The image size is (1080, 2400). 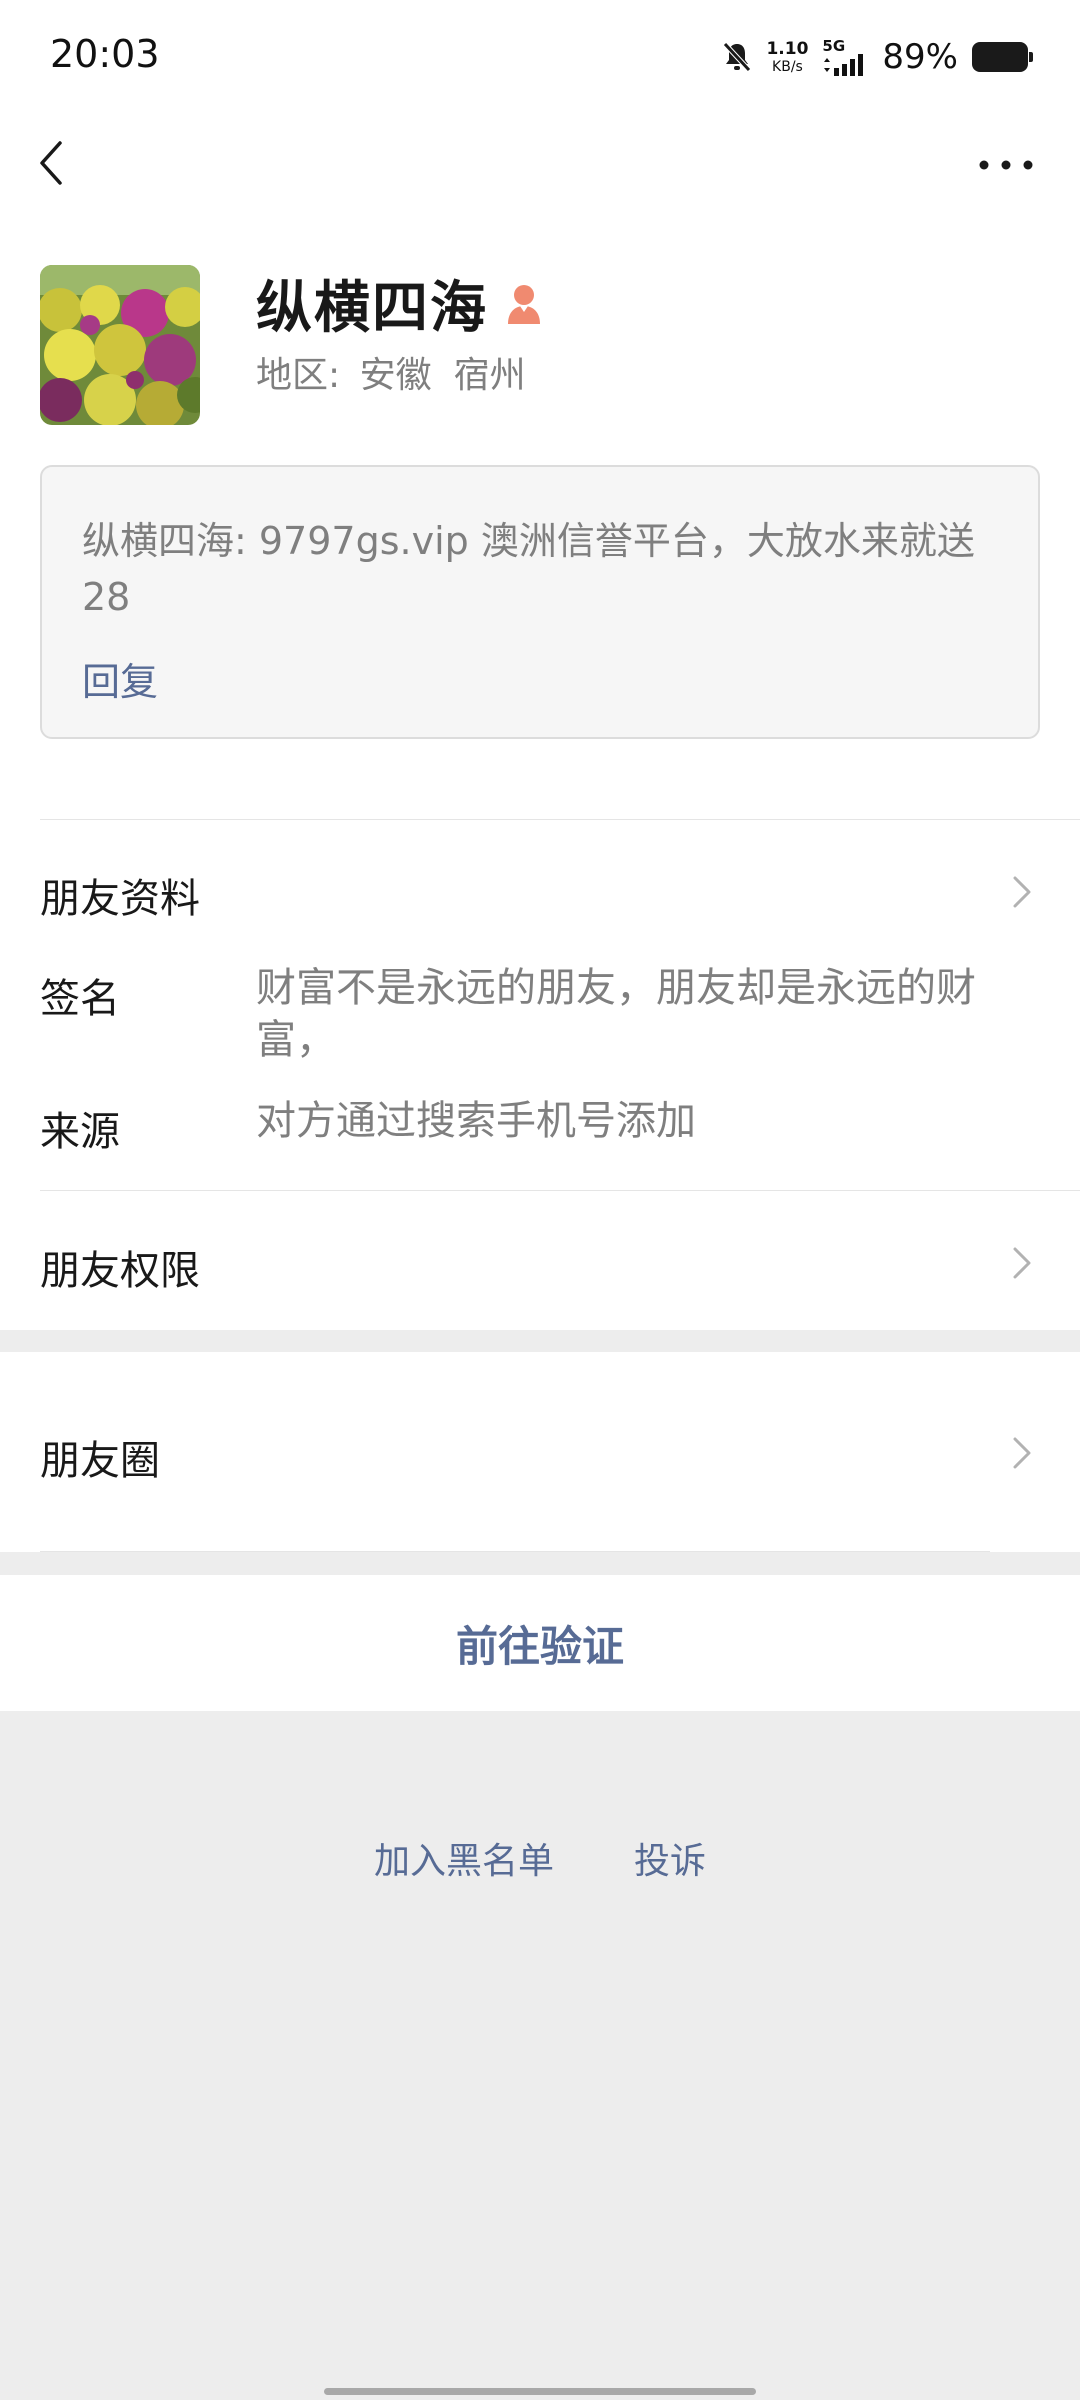 I want to click on report-link: 投诉, so click(x=670, y=1858).